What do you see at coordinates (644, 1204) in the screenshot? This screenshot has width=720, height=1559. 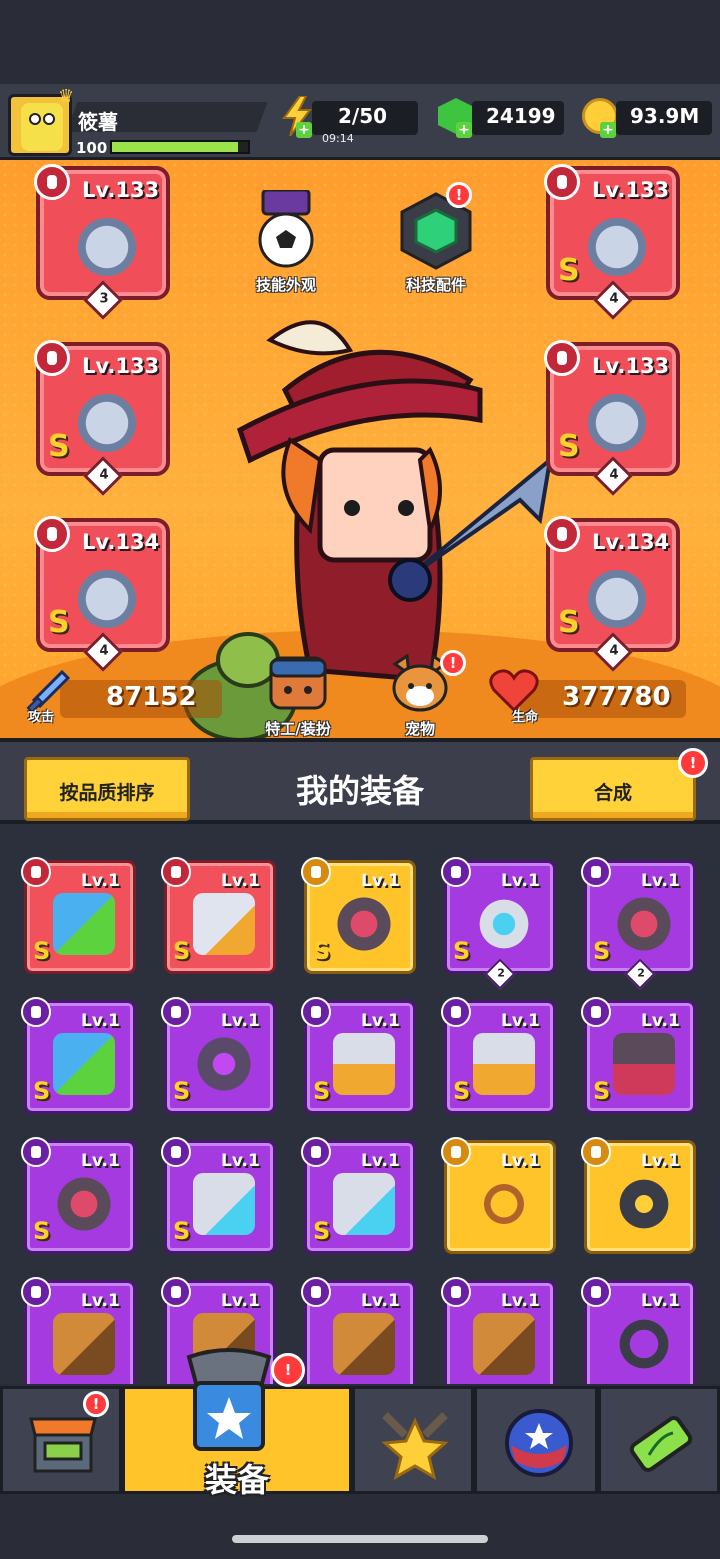 I see `star-collar-icon` at bounding box center [644, 1204].